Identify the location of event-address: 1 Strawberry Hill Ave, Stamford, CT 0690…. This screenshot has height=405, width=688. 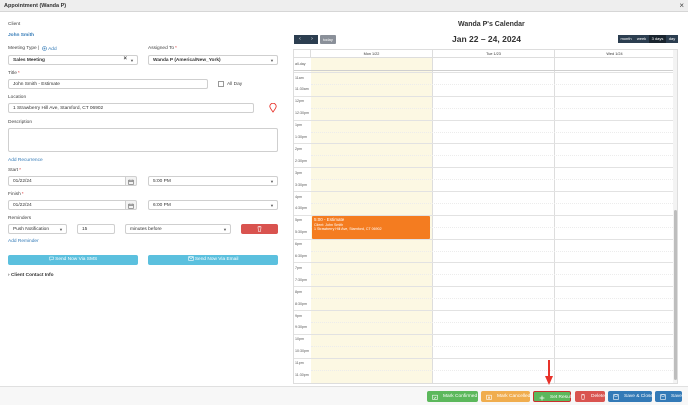
(348, 229).